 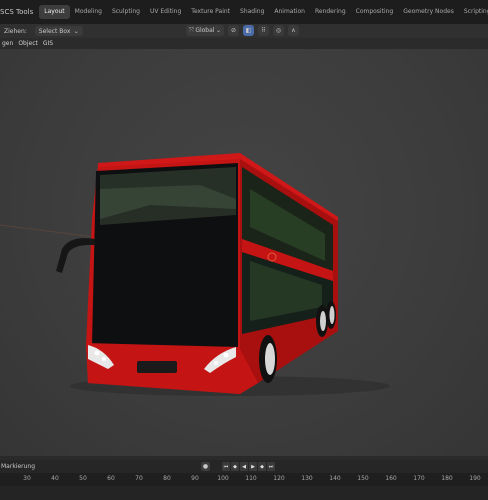 I want to click on falloff-button: ∧, so click(x=293, y=30).